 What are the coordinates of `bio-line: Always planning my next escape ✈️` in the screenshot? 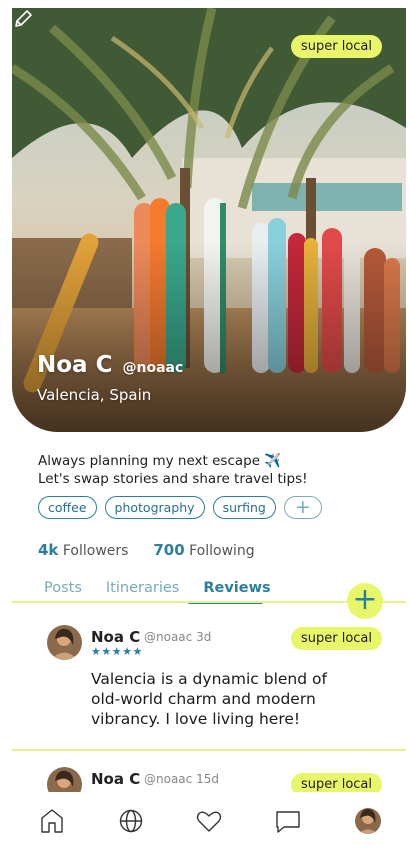 It's located at (160, 461).